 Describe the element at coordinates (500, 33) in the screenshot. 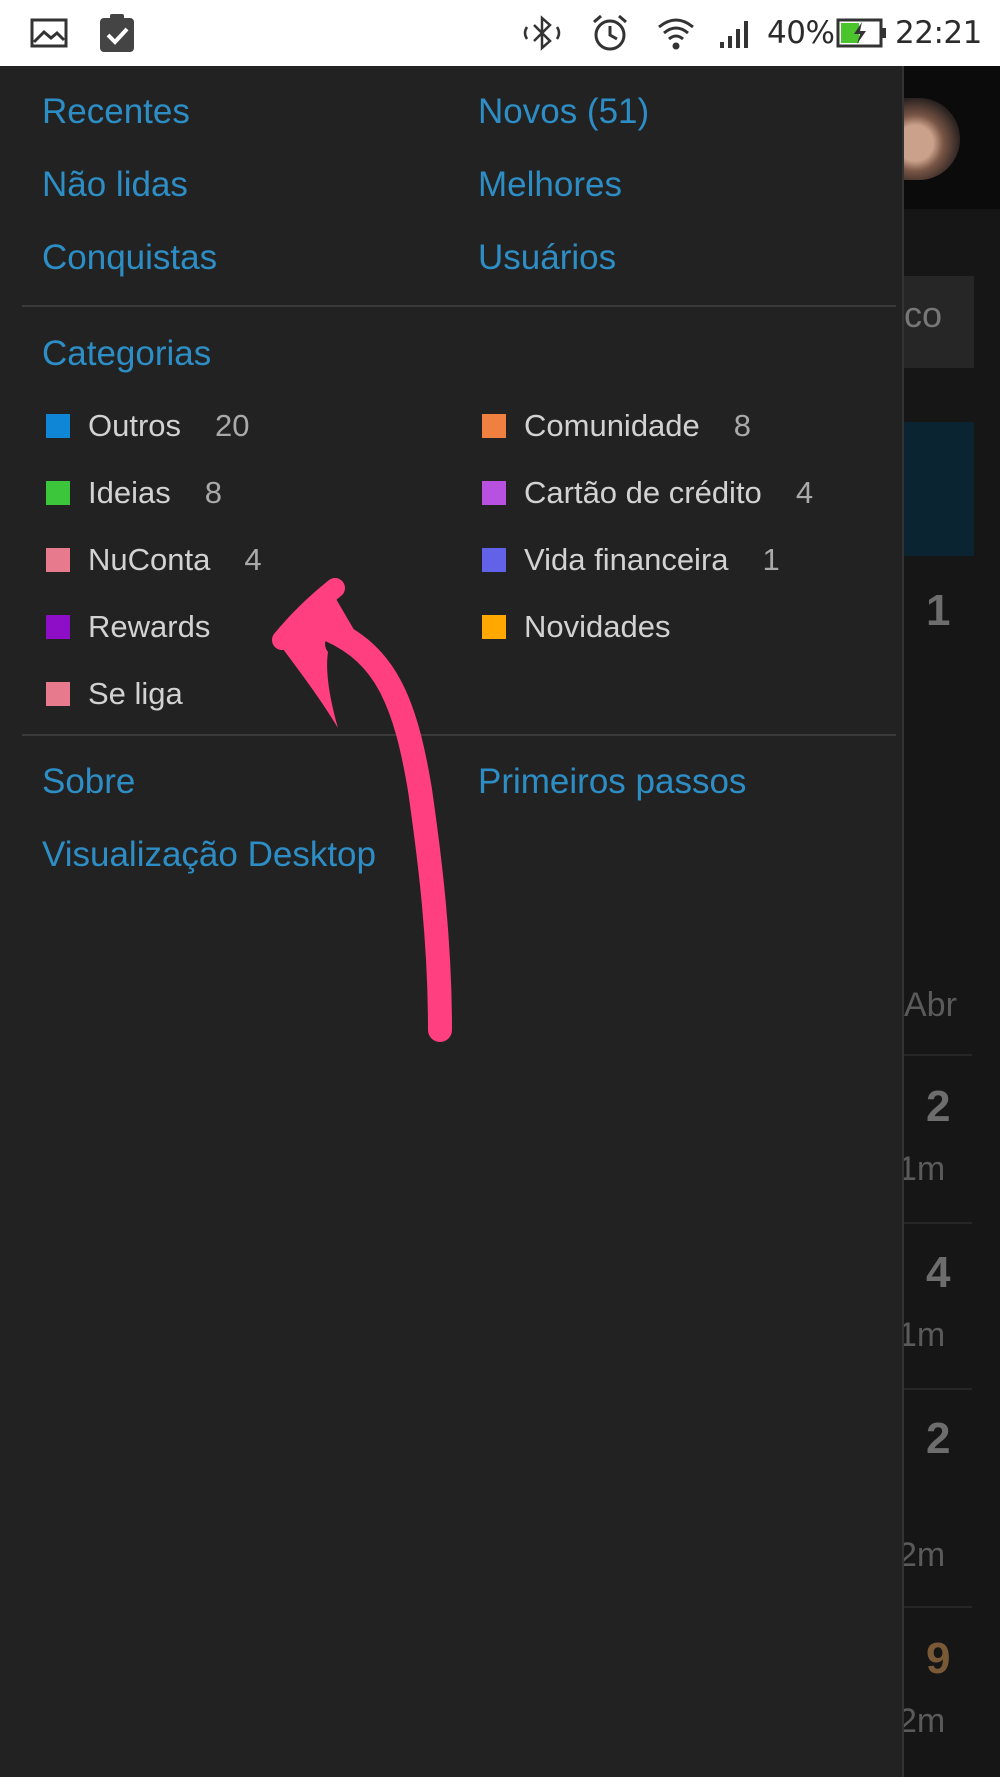

I see `status-bar: 40% 22:21` at that location.